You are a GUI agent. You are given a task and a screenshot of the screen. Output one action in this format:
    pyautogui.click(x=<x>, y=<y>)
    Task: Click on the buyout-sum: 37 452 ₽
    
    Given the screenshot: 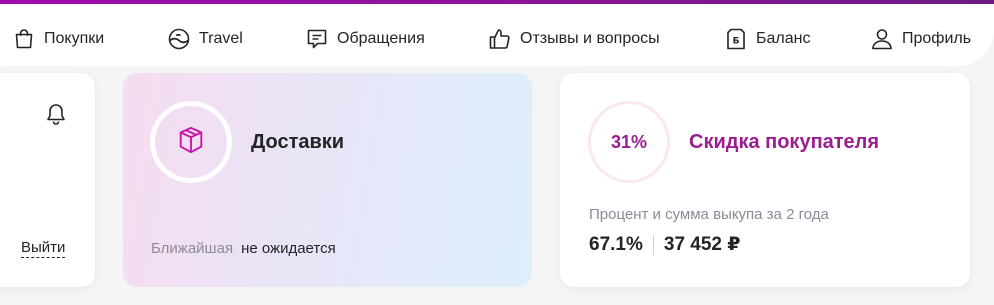 What is the action you would take?
    pyautogui.click(x=702, y=244)
    